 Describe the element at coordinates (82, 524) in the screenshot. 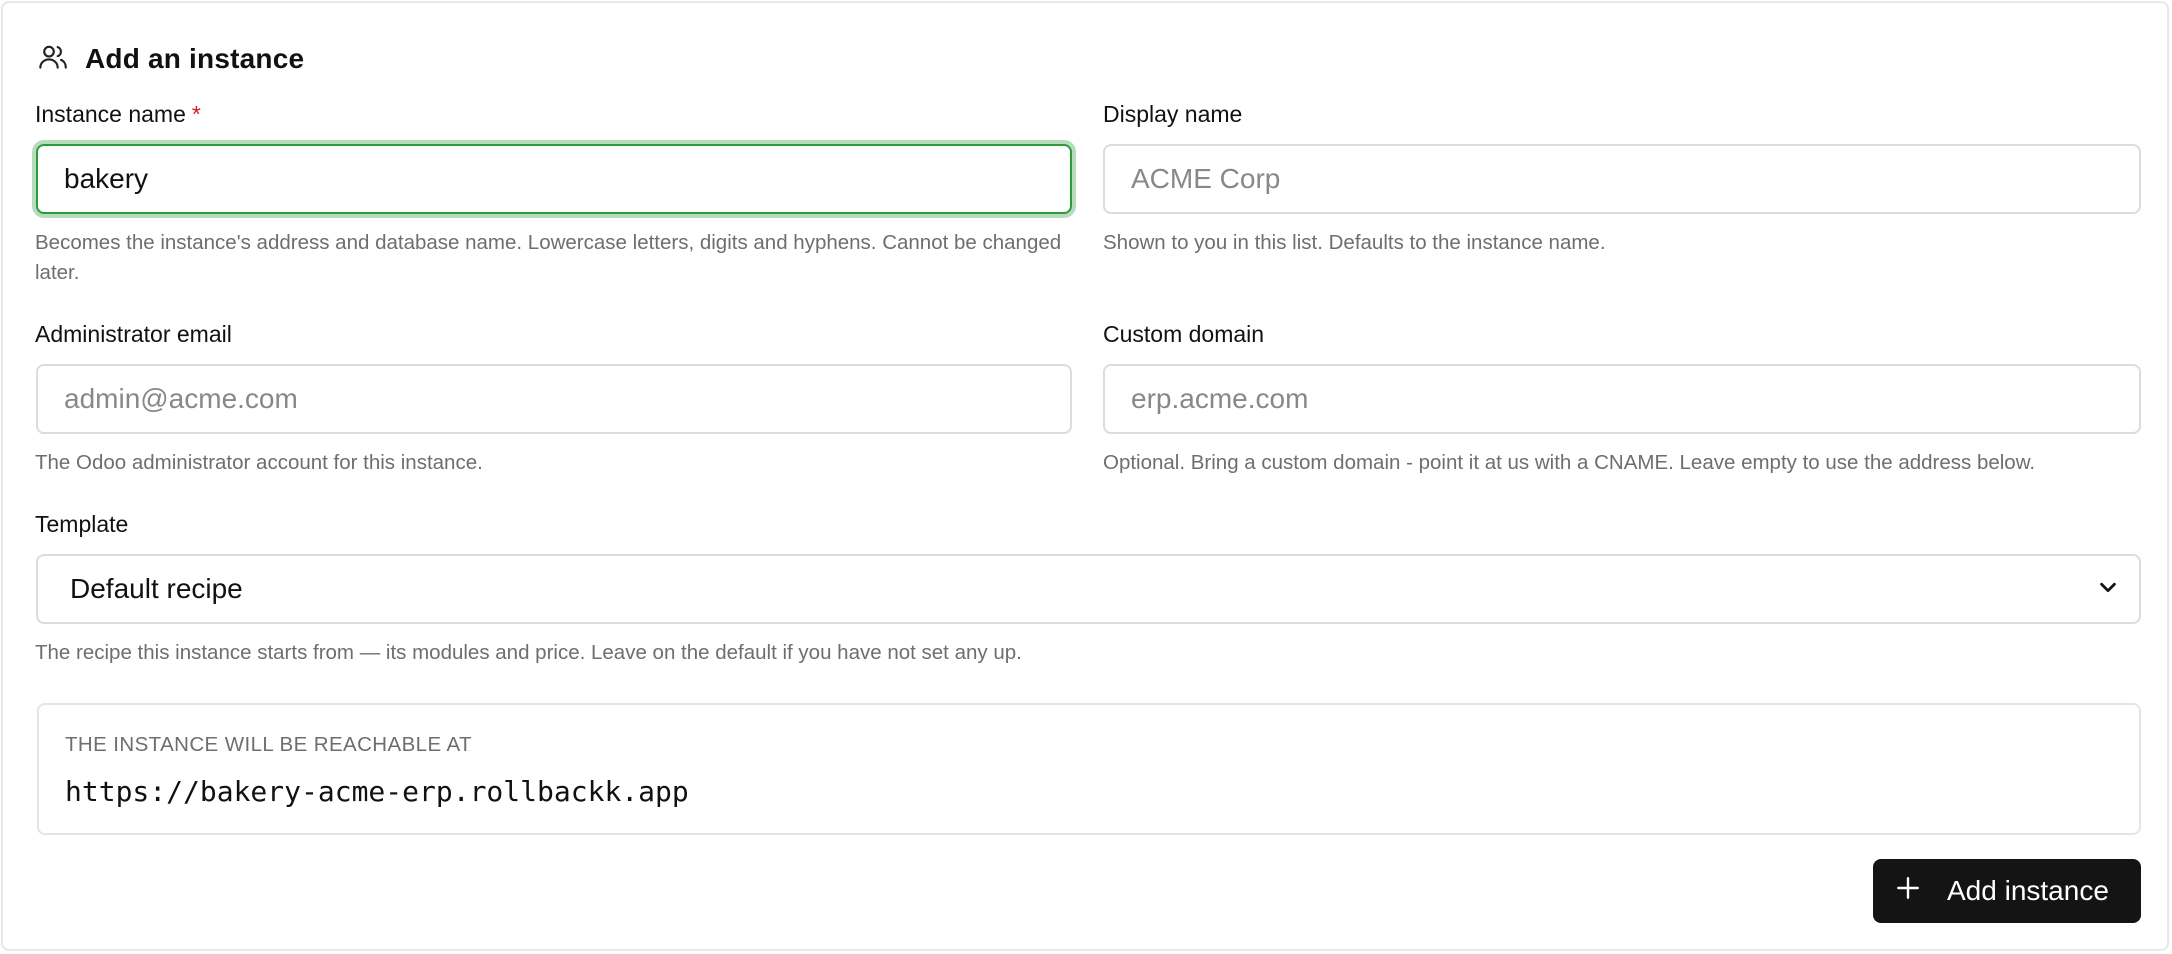

I see `template-label: Template` at that location.